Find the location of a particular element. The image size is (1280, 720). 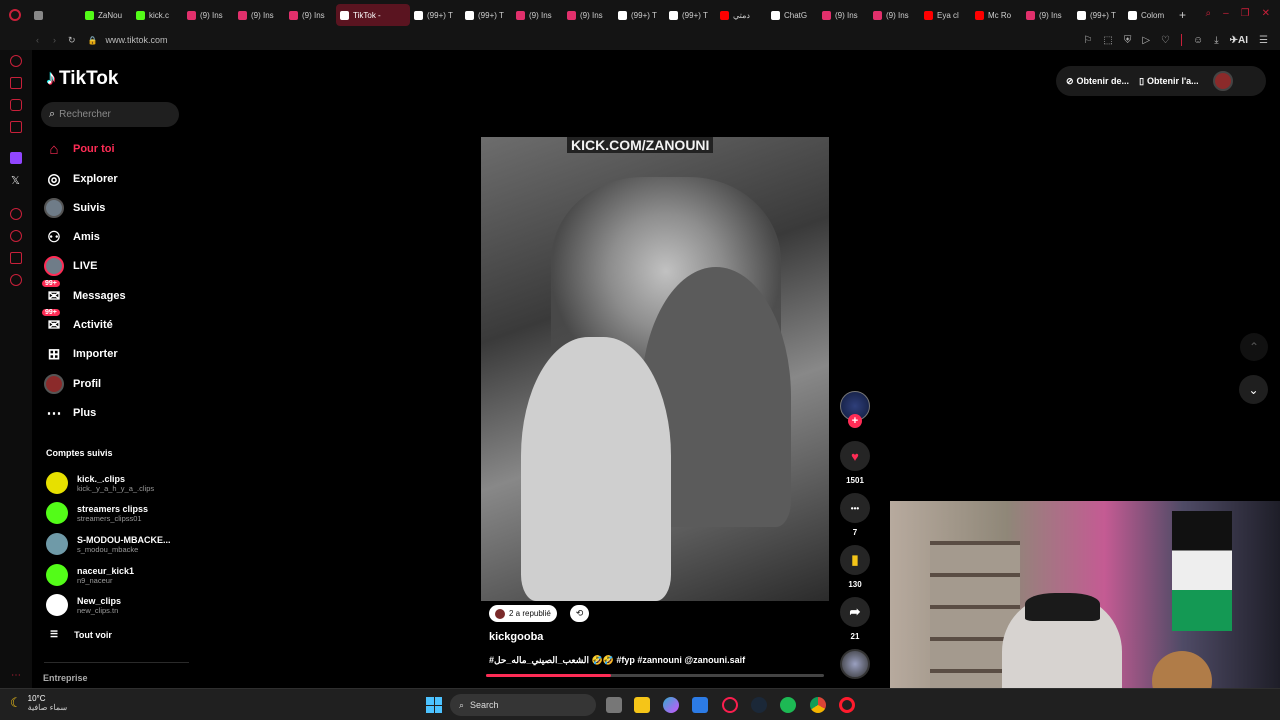

enterprise-link: Entreprise is located at coordinates (65, 678).